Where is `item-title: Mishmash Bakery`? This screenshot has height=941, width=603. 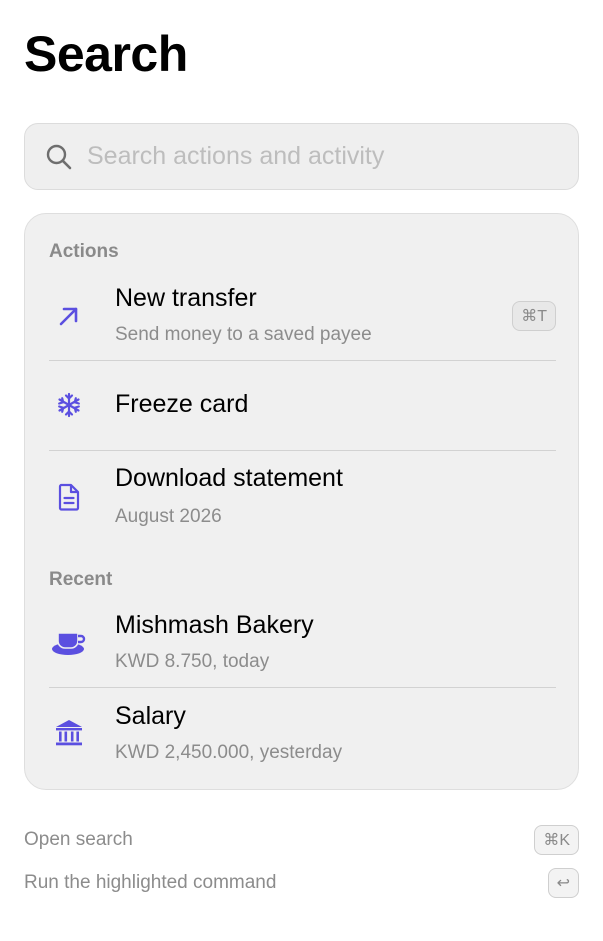
item-title: Mishmash Bakery is located at coordinates (214, 625).